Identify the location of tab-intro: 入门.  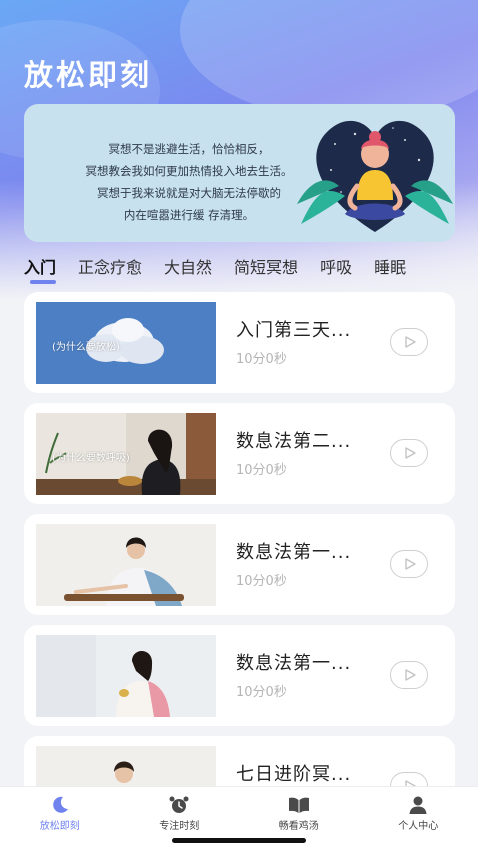
(40, 270).